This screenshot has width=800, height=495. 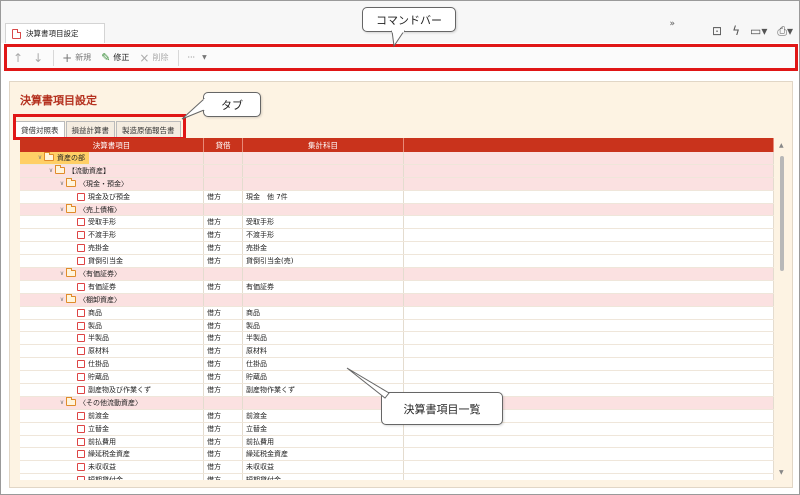 I want to click on cell-summary, so click(x=323, y=183).